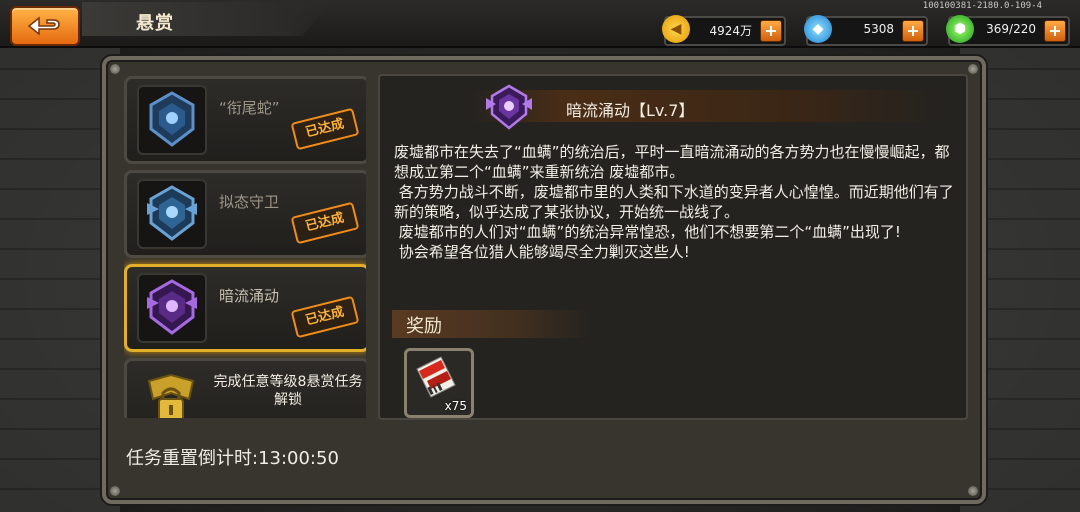 This screenshot has height=512, width=1080. What do you see at coordinates (249, 108) in the screenshot?
I see `mission-name: “衔尾蛇”` at bounding box center [249, 108].